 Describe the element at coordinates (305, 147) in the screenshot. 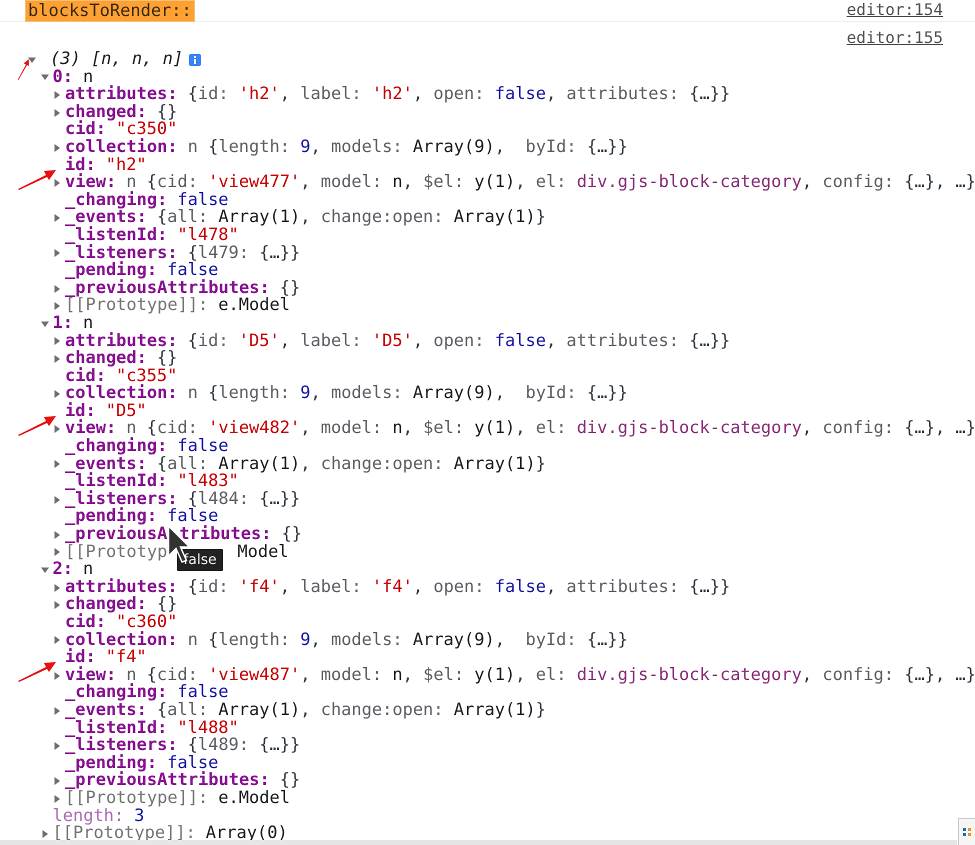

I see `property-value: 9` at that location.